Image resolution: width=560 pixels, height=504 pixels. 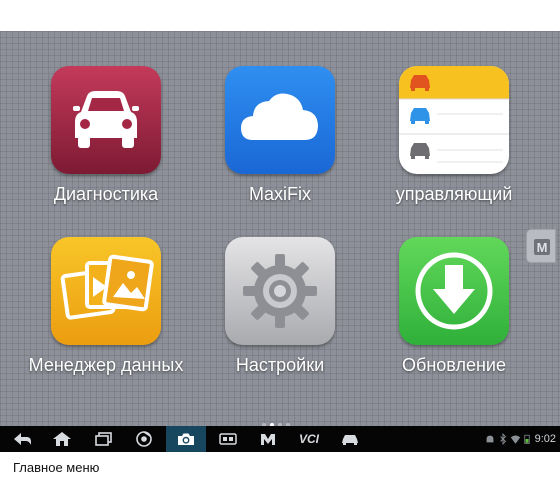 What do you see at coordinates (454, 365) in the screenshot?
I see `app-label: Обновление` at bounding box center [454, 365].